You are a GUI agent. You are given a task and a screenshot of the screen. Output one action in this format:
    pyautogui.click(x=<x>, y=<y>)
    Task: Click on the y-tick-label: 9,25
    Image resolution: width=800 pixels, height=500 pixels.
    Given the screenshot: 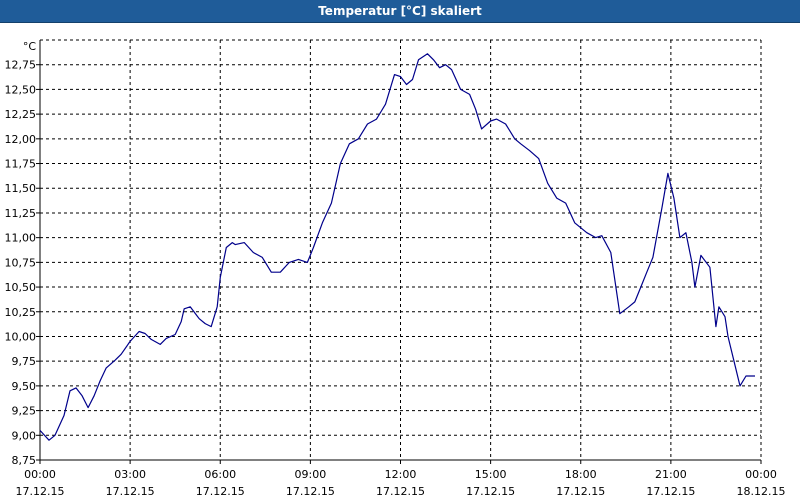 What is the action you would take?
    pyautogui.click(x=24, y=411)
    